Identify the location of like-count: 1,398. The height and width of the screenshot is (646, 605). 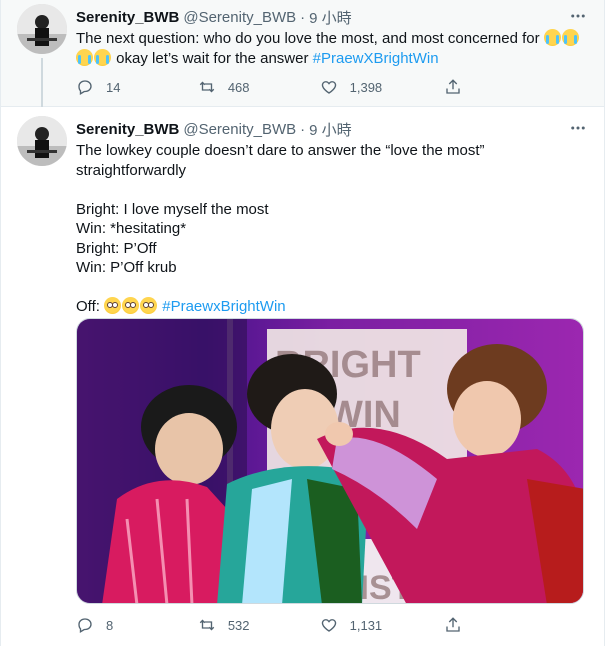
(366, 87).